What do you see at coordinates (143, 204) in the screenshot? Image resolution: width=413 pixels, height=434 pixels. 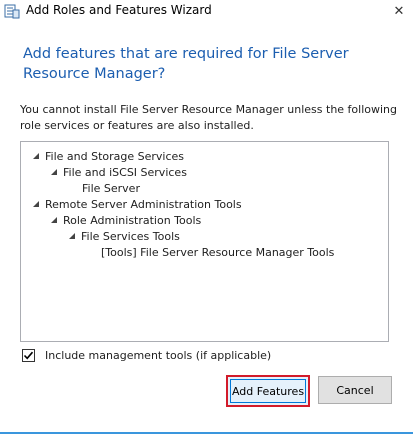 I see `tree-node-label: Remote Server Administration Tools` at bounding box center [143, 204].